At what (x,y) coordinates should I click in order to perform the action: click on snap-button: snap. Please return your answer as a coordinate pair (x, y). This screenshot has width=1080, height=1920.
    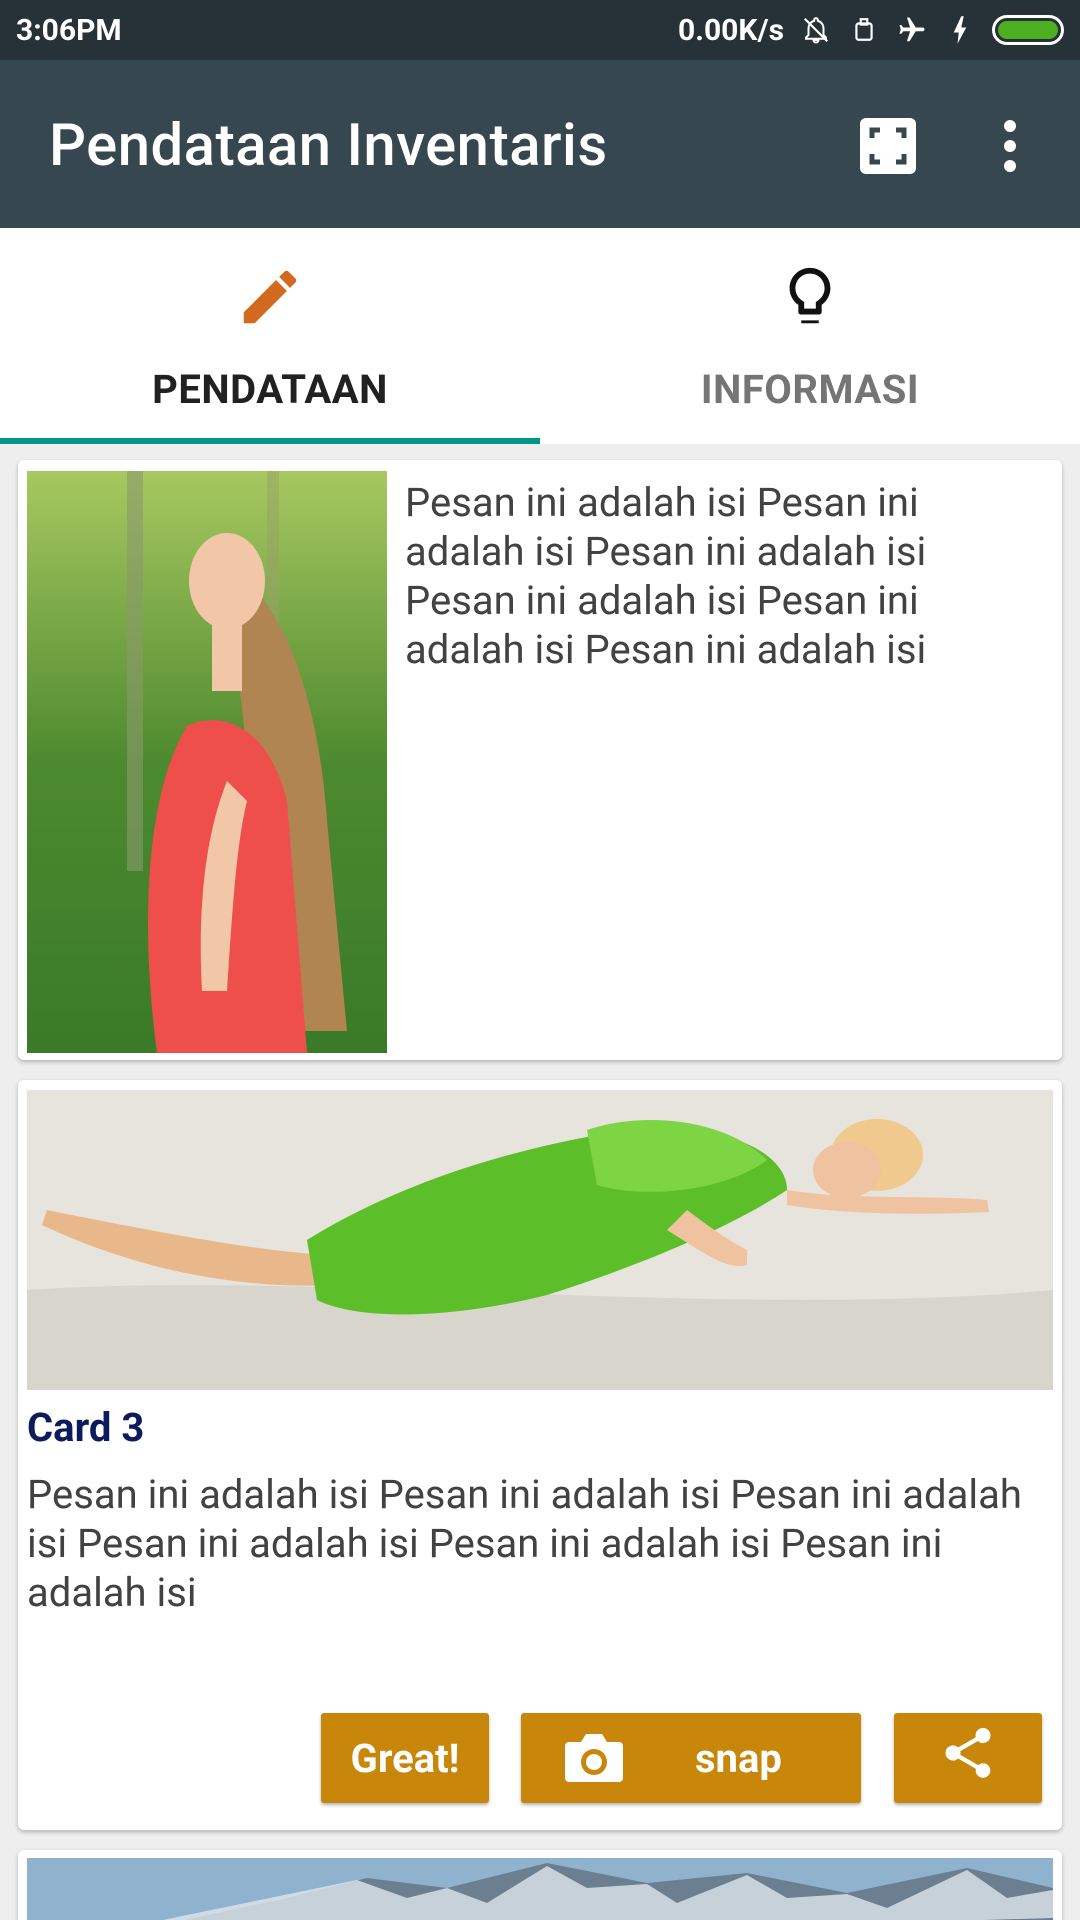
    Looking at the image, I should click on (691, 1758).